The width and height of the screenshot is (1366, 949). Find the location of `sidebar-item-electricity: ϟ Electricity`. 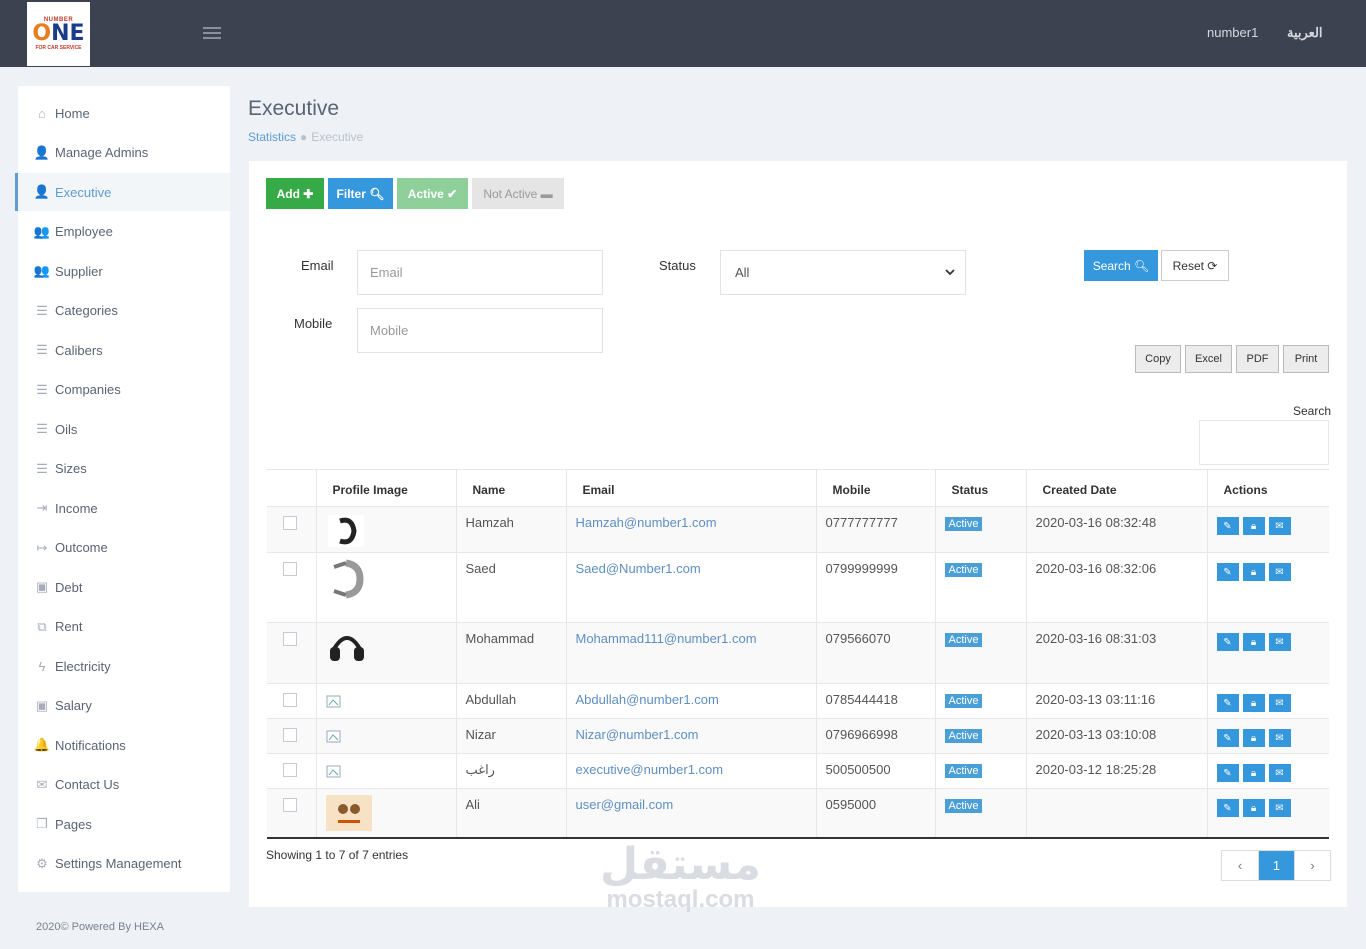

sidebar-item-electricity: ϟ Electricity is located at coordinates (124, 666).